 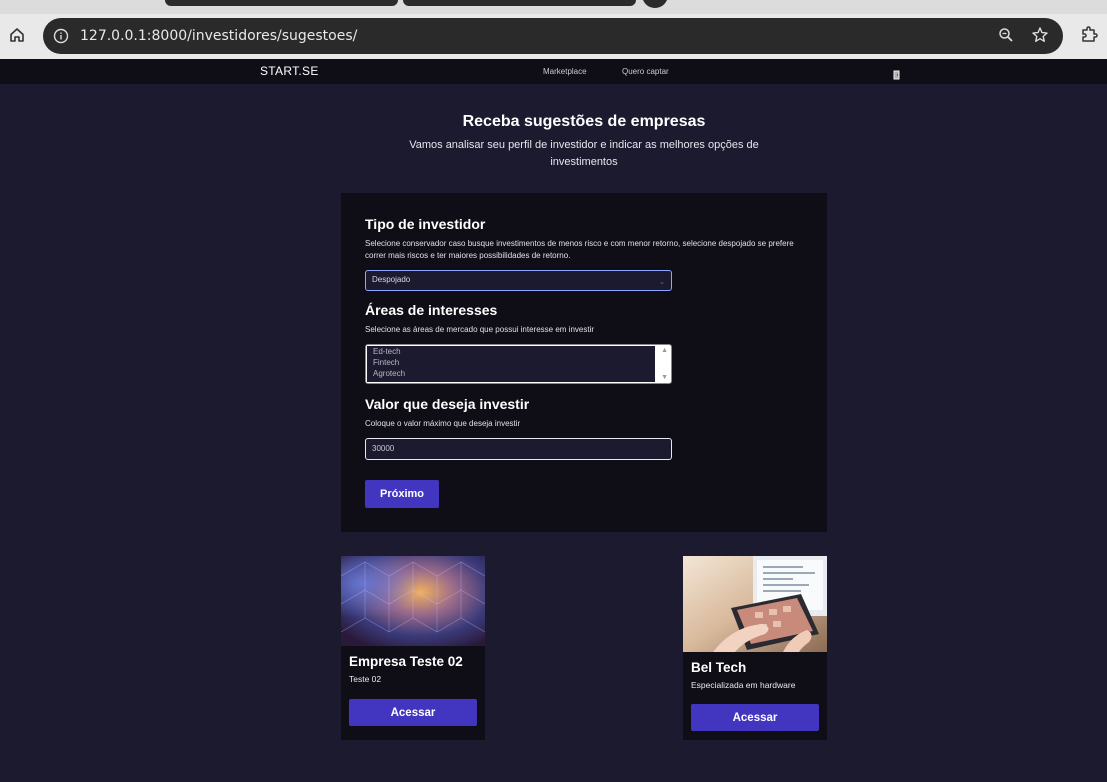 What do you see at coordinates (431, 310) in the screenshot?
I see `areas-title: Áreas de interesses` at bounding box center [431, 310].